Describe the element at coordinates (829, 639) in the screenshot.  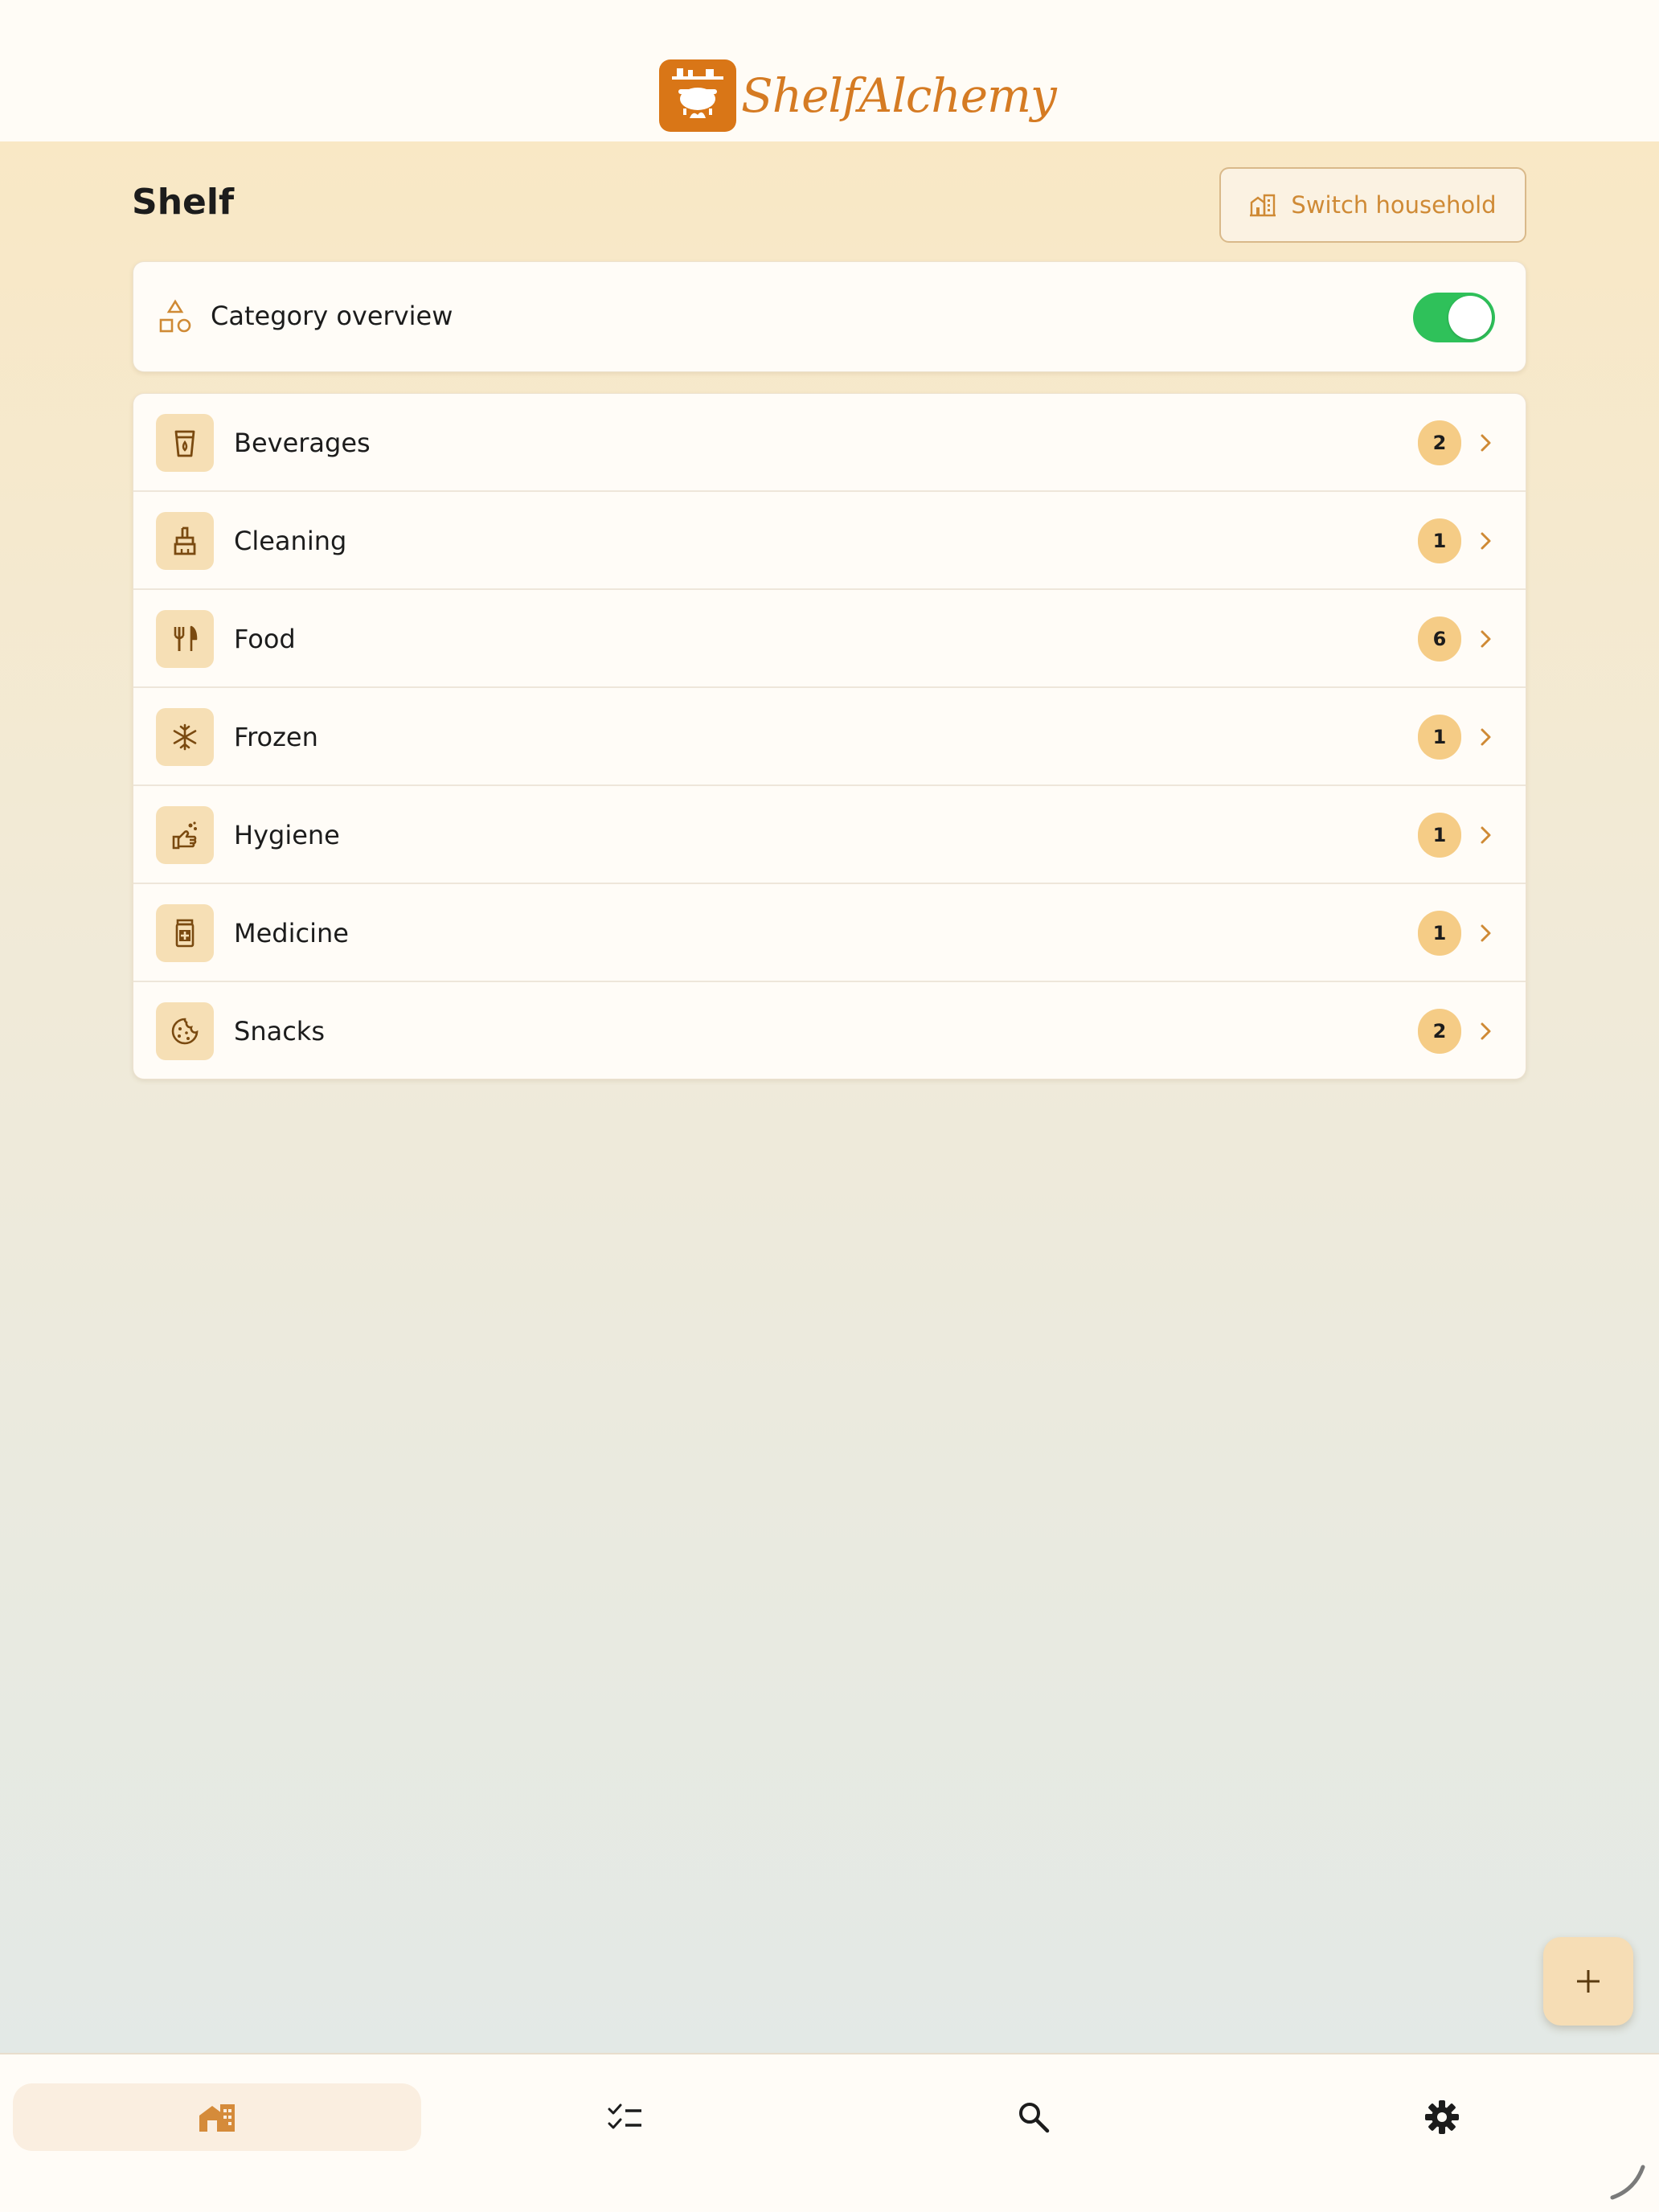
I see `category-row-food: Food 6` at that location.